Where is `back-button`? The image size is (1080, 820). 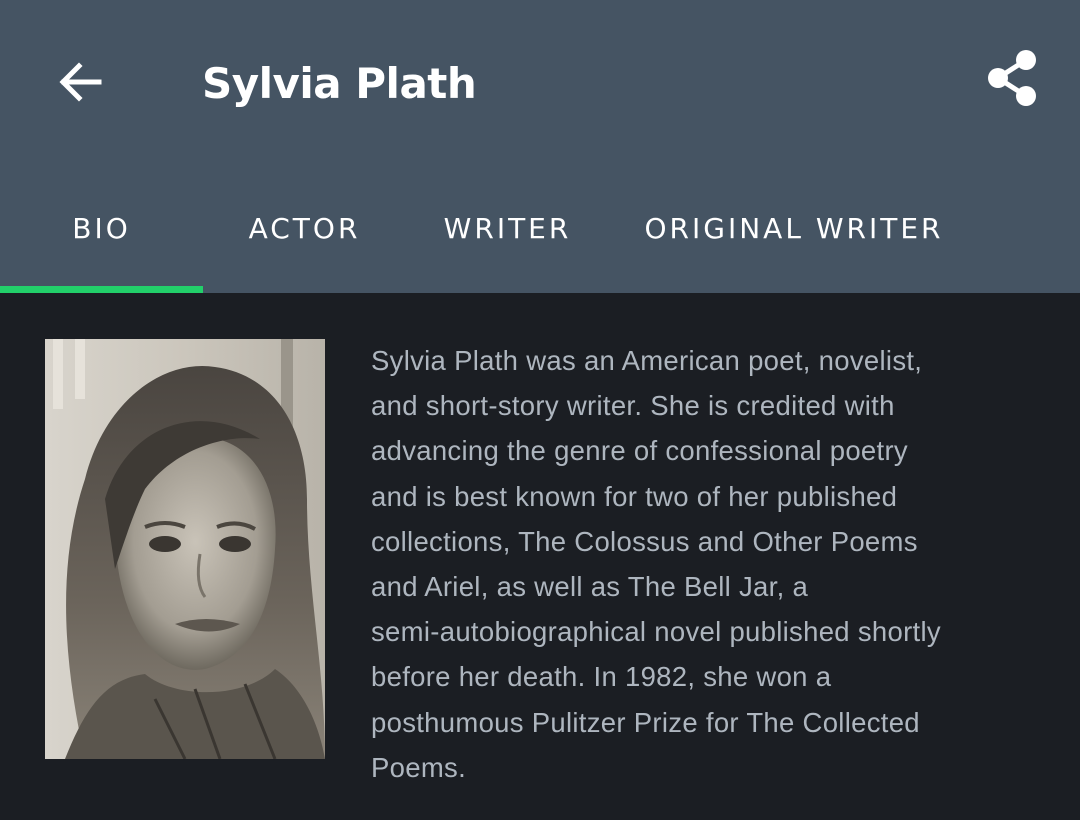
back-button is located at coordinates (80, 82).